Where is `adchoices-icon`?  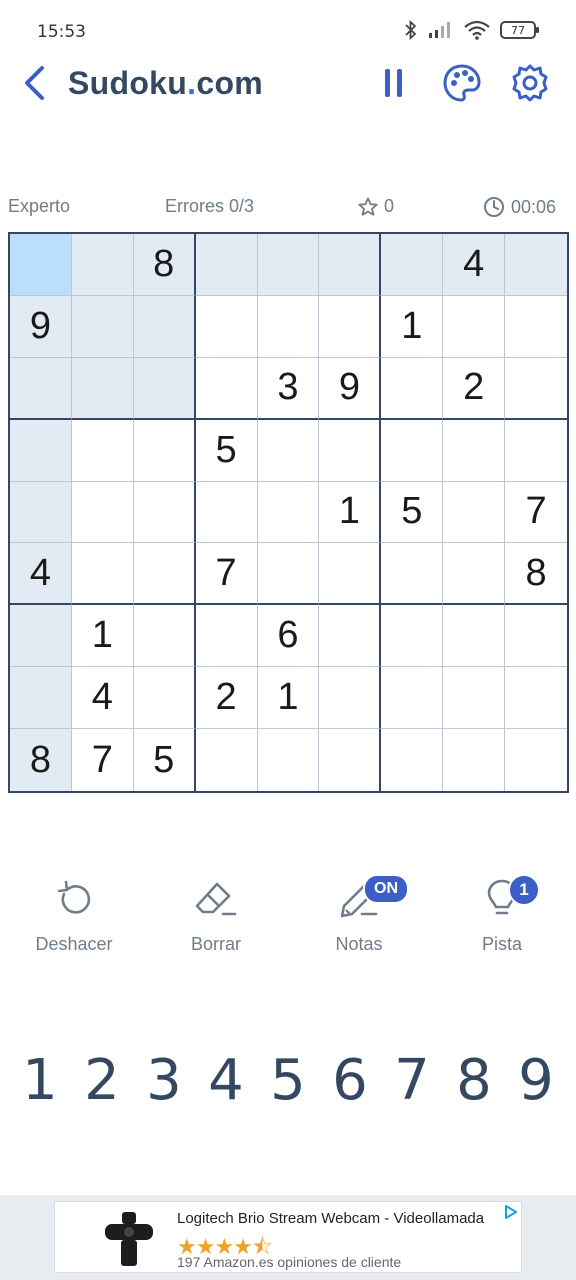 adchoices-icon is located at coordinates (511, 1212).